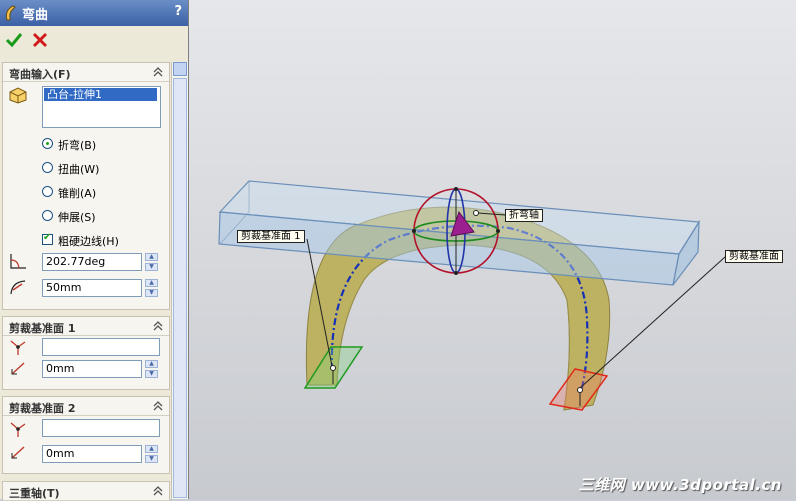 This screenshot has height=501, width=796. What do you see at coordinates (40, 74) in the screenshot?
I see `flex-input-title: 弯曲输入(F)` at bounding box center [40, 74].